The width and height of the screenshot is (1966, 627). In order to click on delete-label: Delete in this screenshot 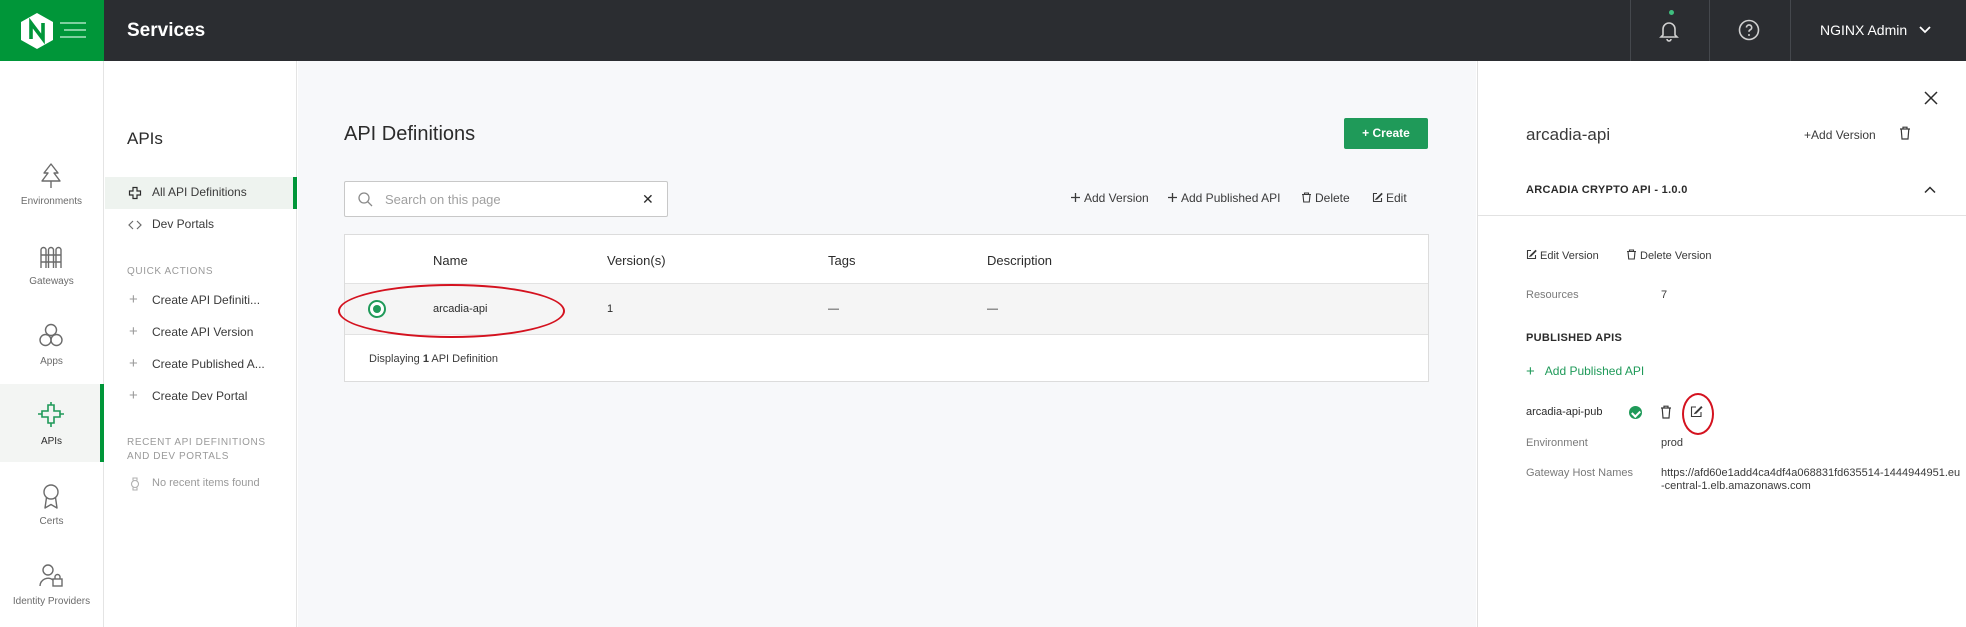, I will do `click(1332, 198)`.